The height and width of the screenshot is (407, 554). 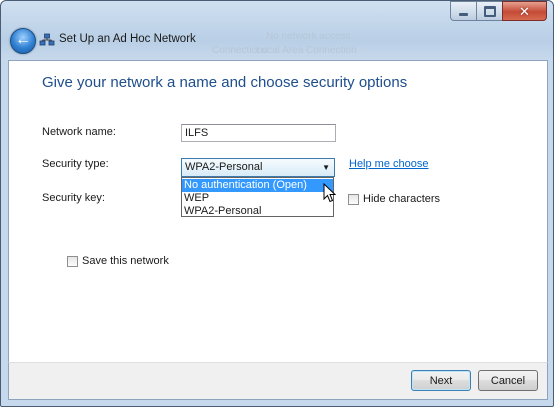 I want to click on window-title: Set Up an Ad Hoc Network, so click(x=127, y=39).